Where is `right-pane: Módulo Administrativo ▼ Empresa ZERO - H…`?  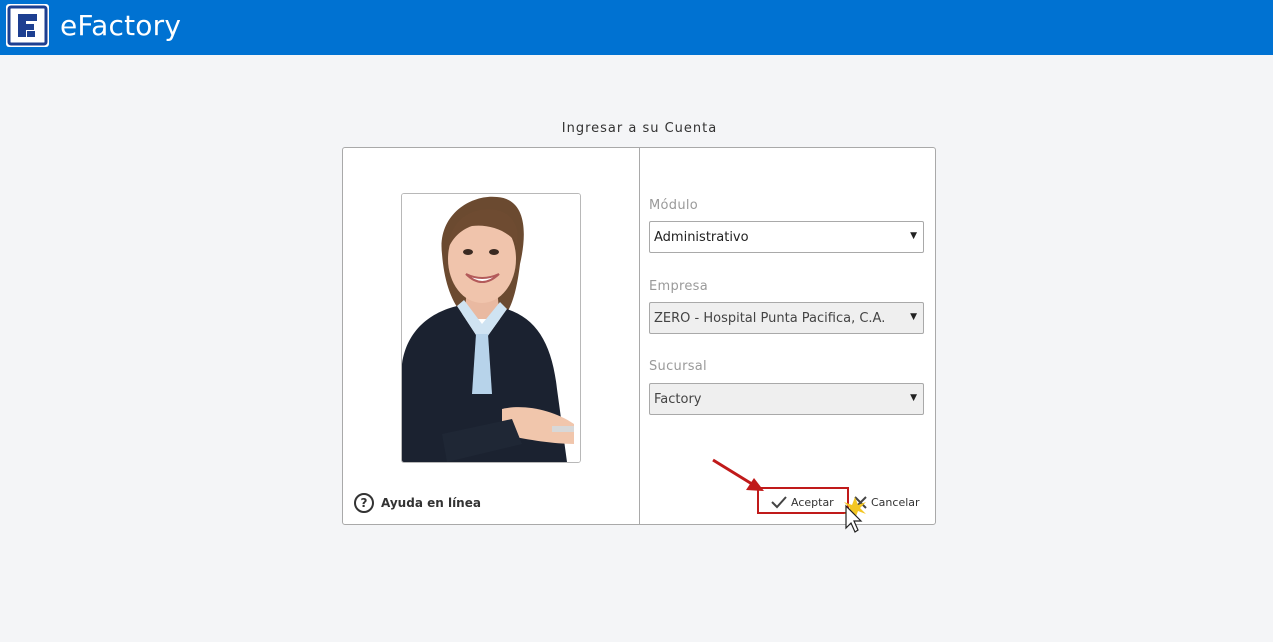
right-pane: Módulo Administrativo ▼ Empresa ZERO - H… is located at coordinates (787, 336).